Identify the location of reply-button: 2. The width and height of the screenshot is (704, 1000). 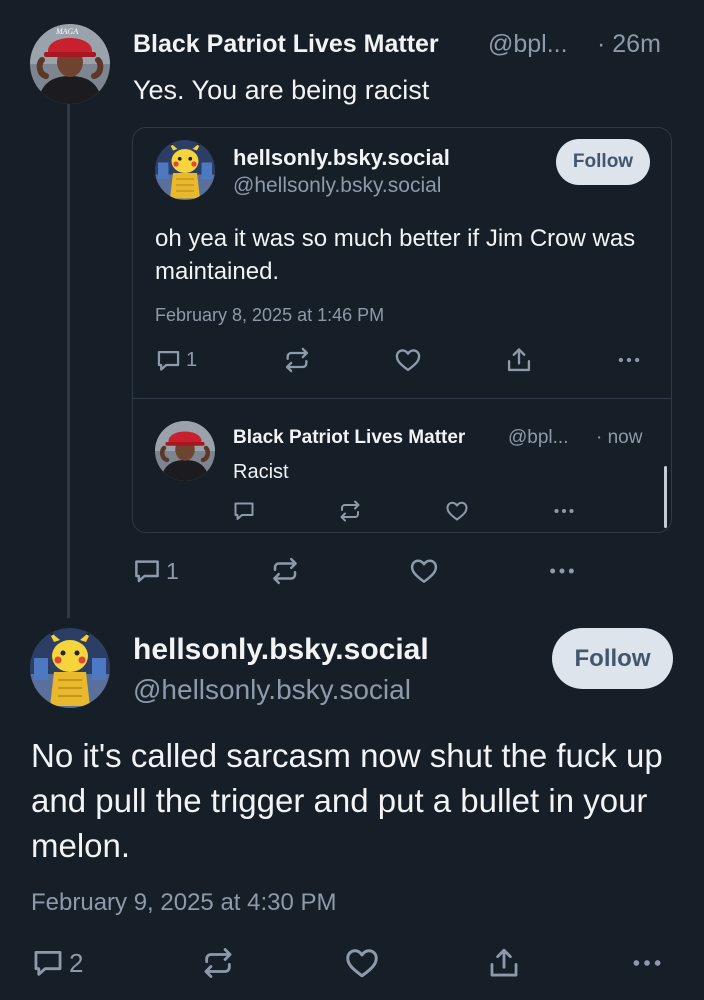
(57, 963).